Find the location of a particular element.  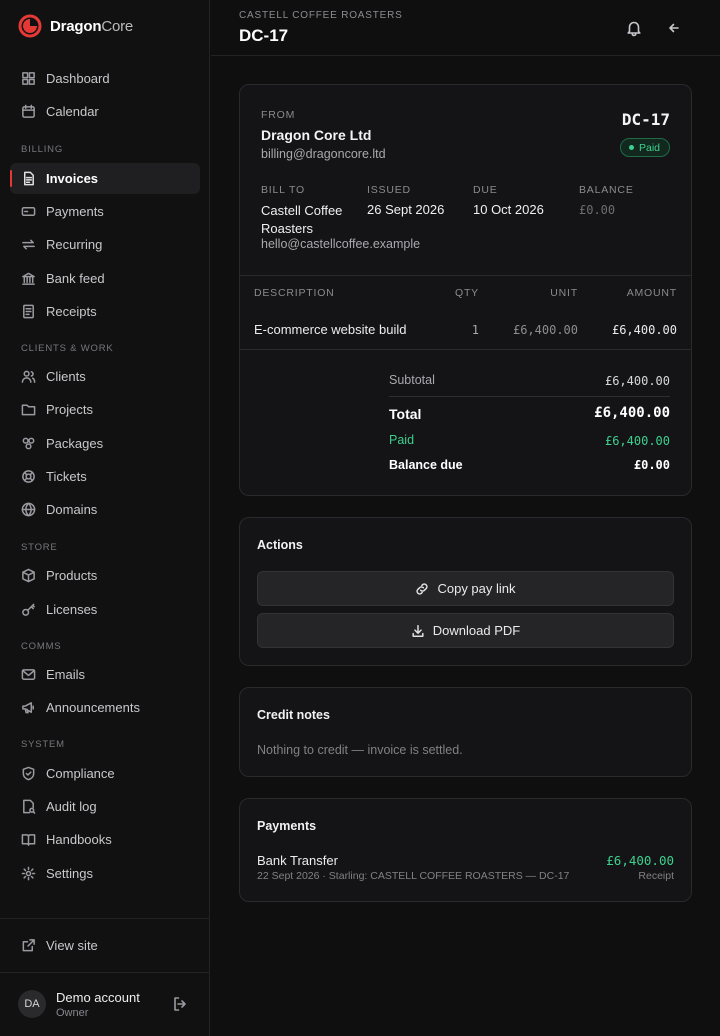

megaphone-icon is located at coordinates (28, 708).